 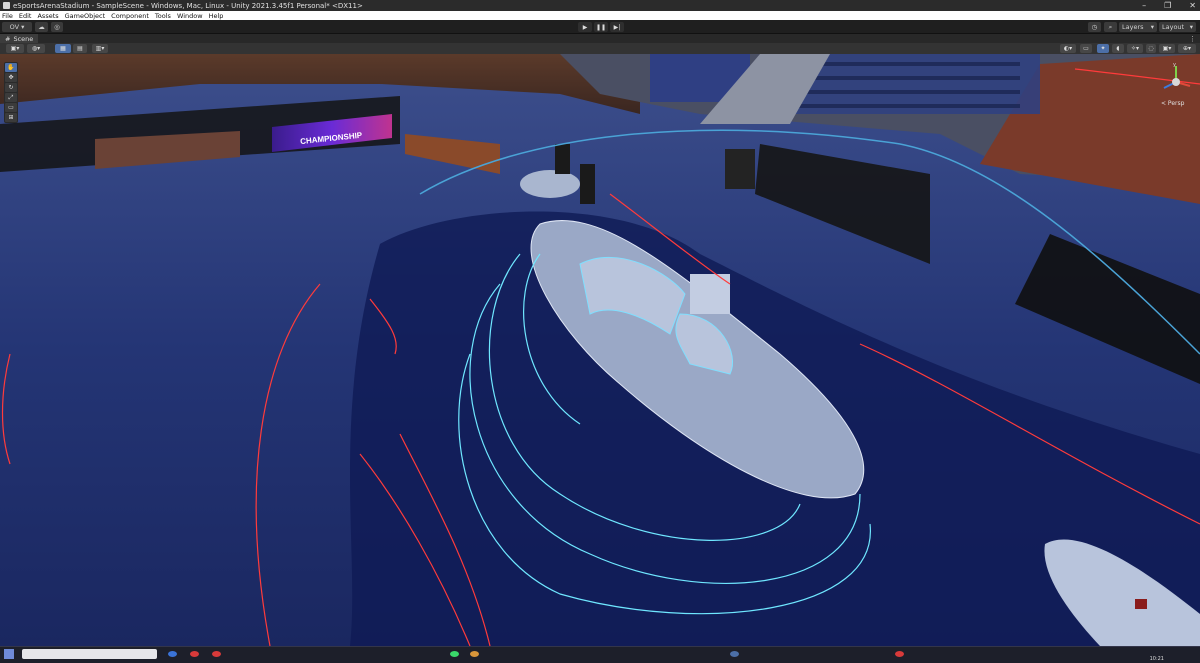 I want to click on prop-marker, so click(x=1141, y=604).